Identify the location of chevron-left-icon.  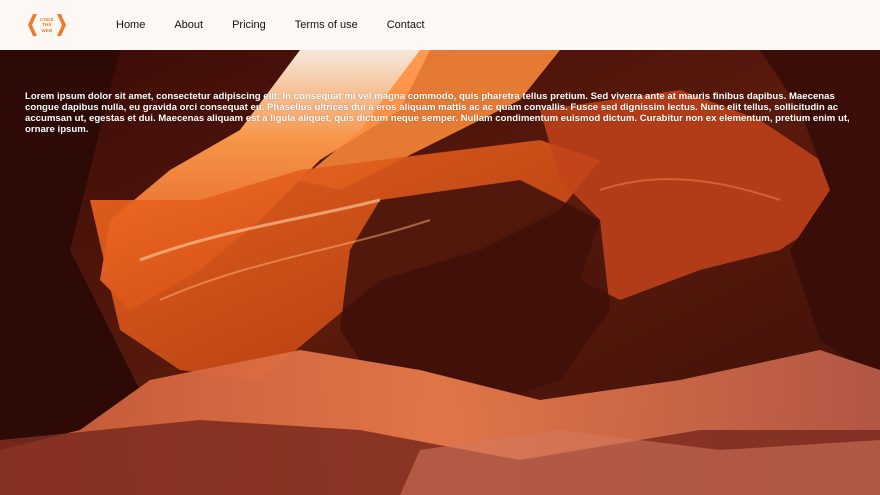
(32, 25).